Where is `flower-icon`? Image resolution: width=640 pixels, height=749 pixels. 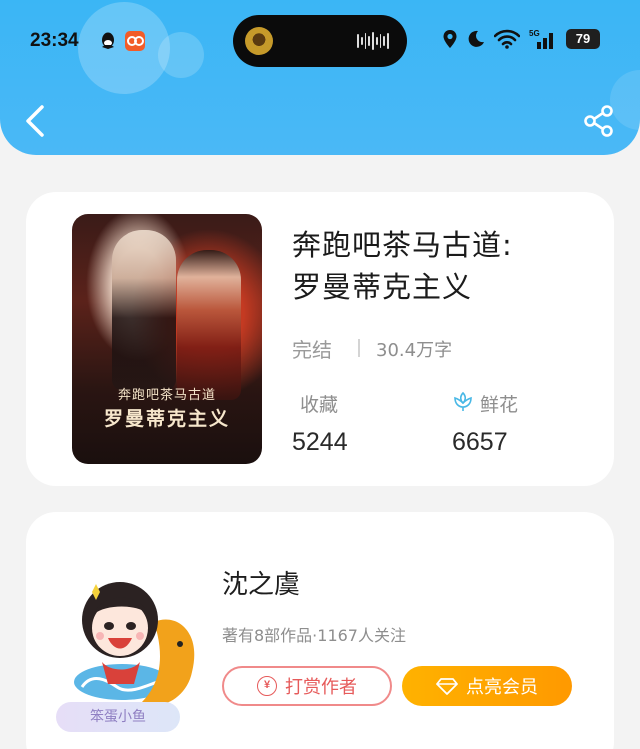 flower-icon is located at coordinates (463, 401).